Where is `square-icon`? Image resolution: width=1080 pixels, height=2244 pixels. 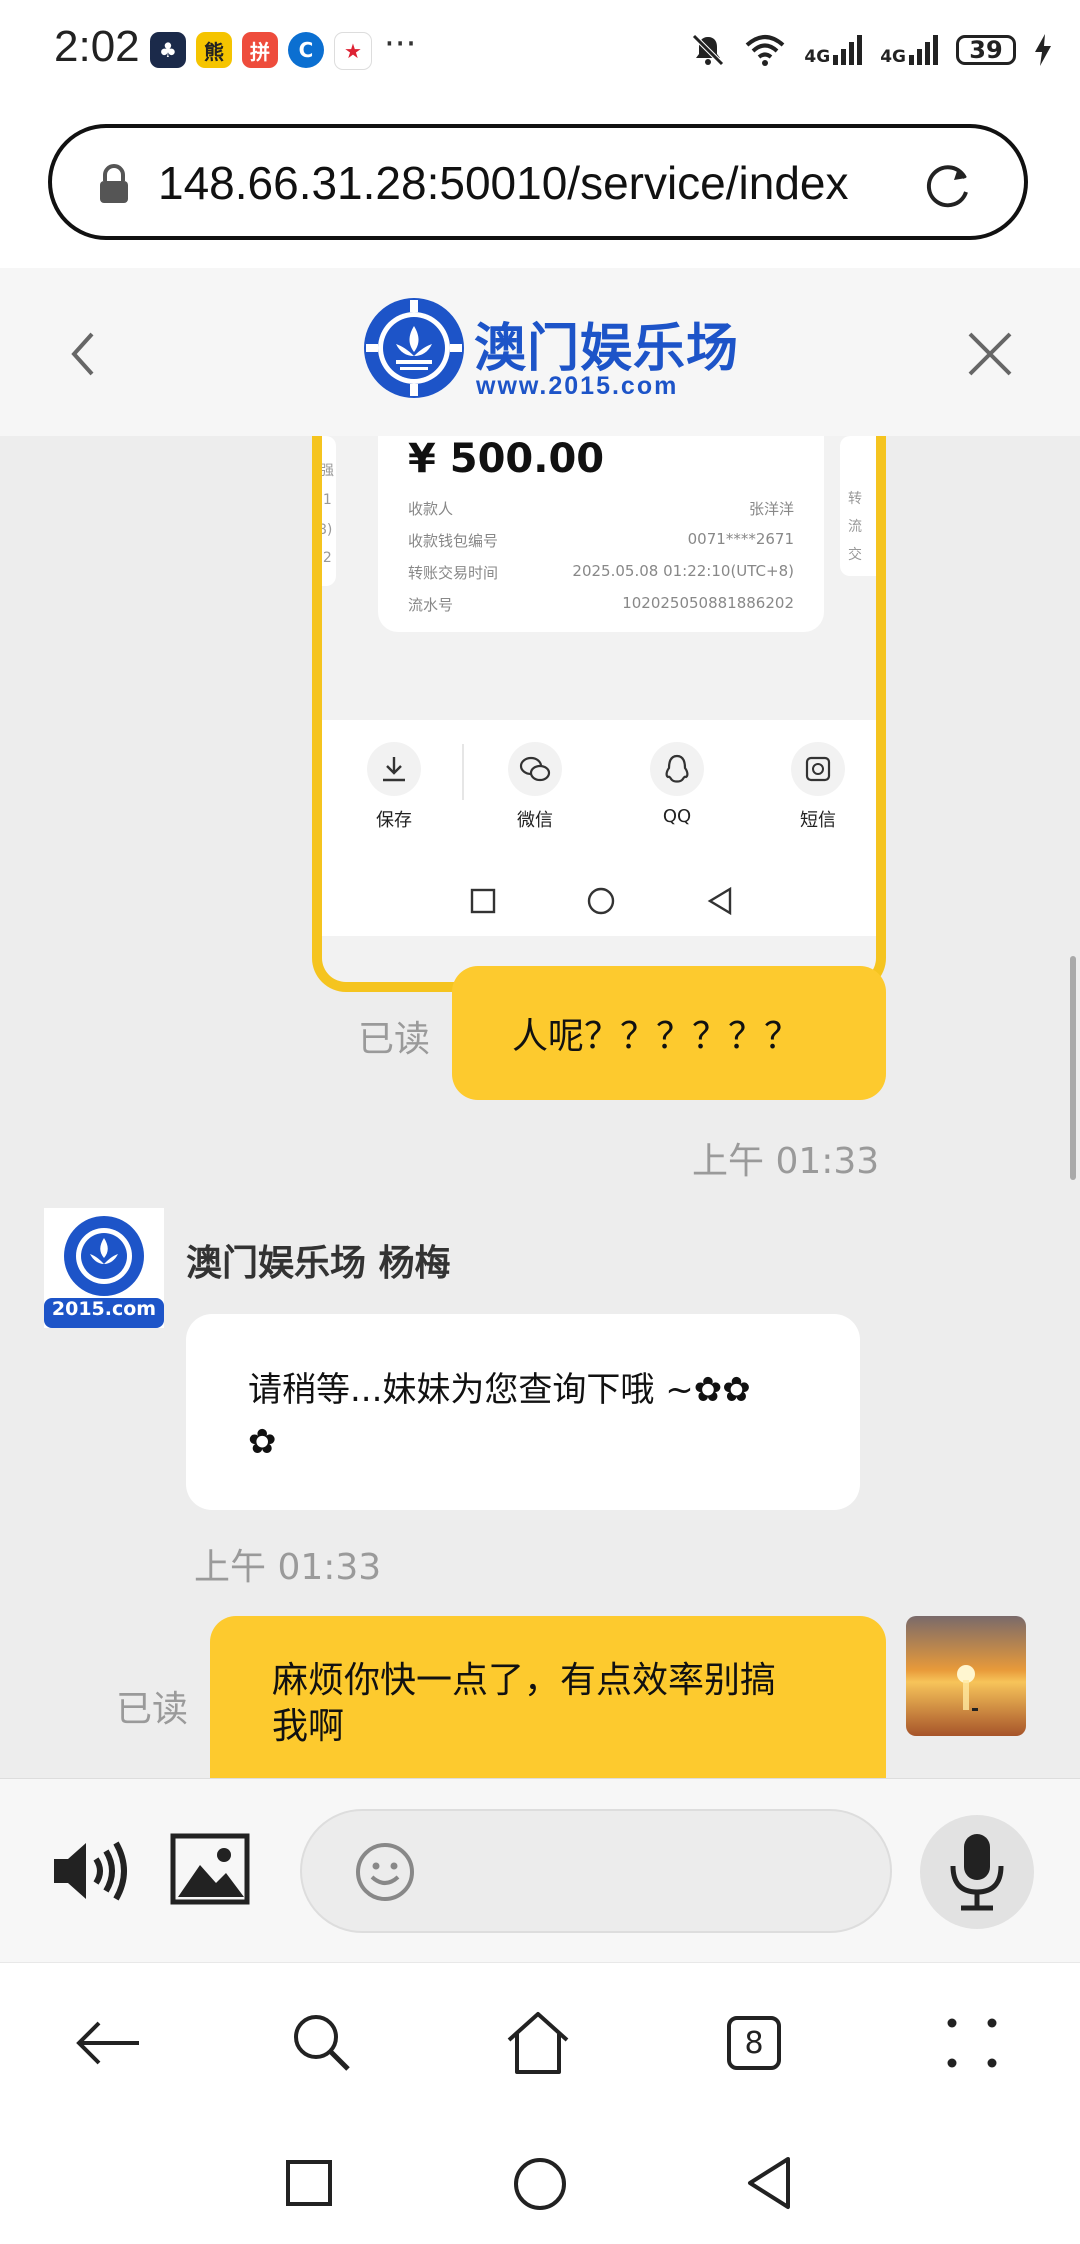 square-icon is located at coordinates (483, 901).